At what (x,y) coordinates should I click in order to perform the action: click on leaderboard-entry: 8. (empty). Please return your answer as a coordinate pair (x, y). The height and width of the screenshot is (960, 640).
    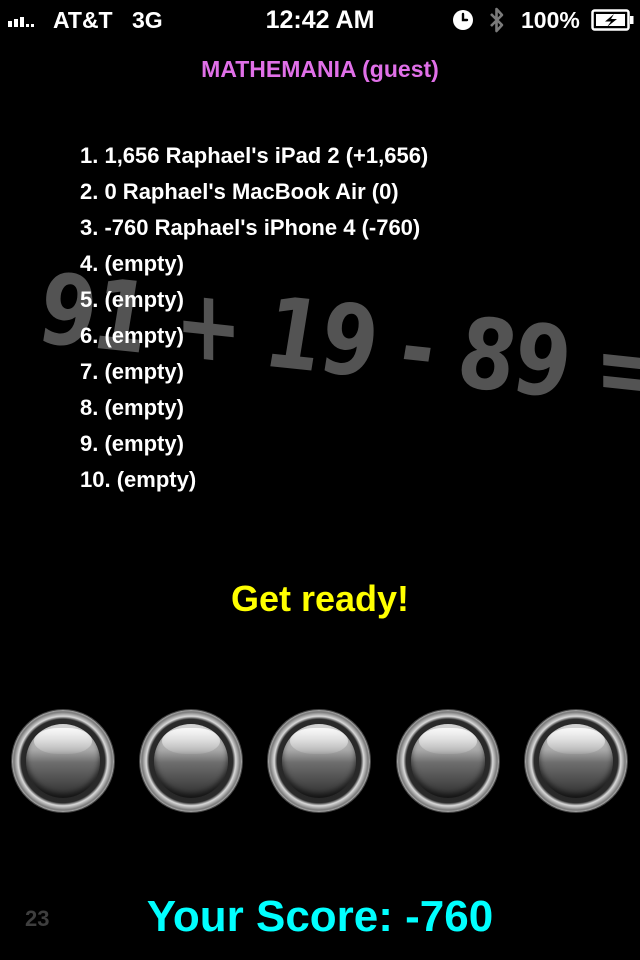
    Looking at the image, I should click on (132, 407).